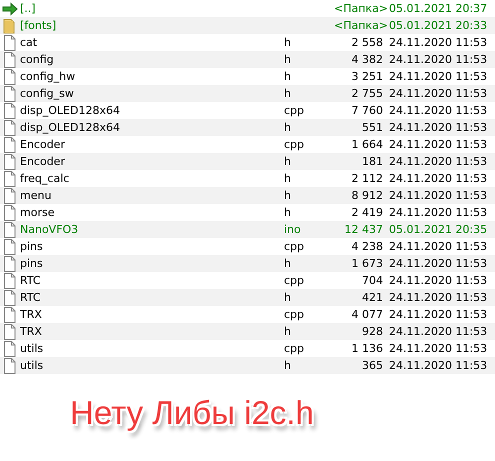  What do you see at coordinates (247, 365) in the screenshot?
I see `file-row: utils h 365 24.11.2020 11:53` at bounding box center [247, 365].